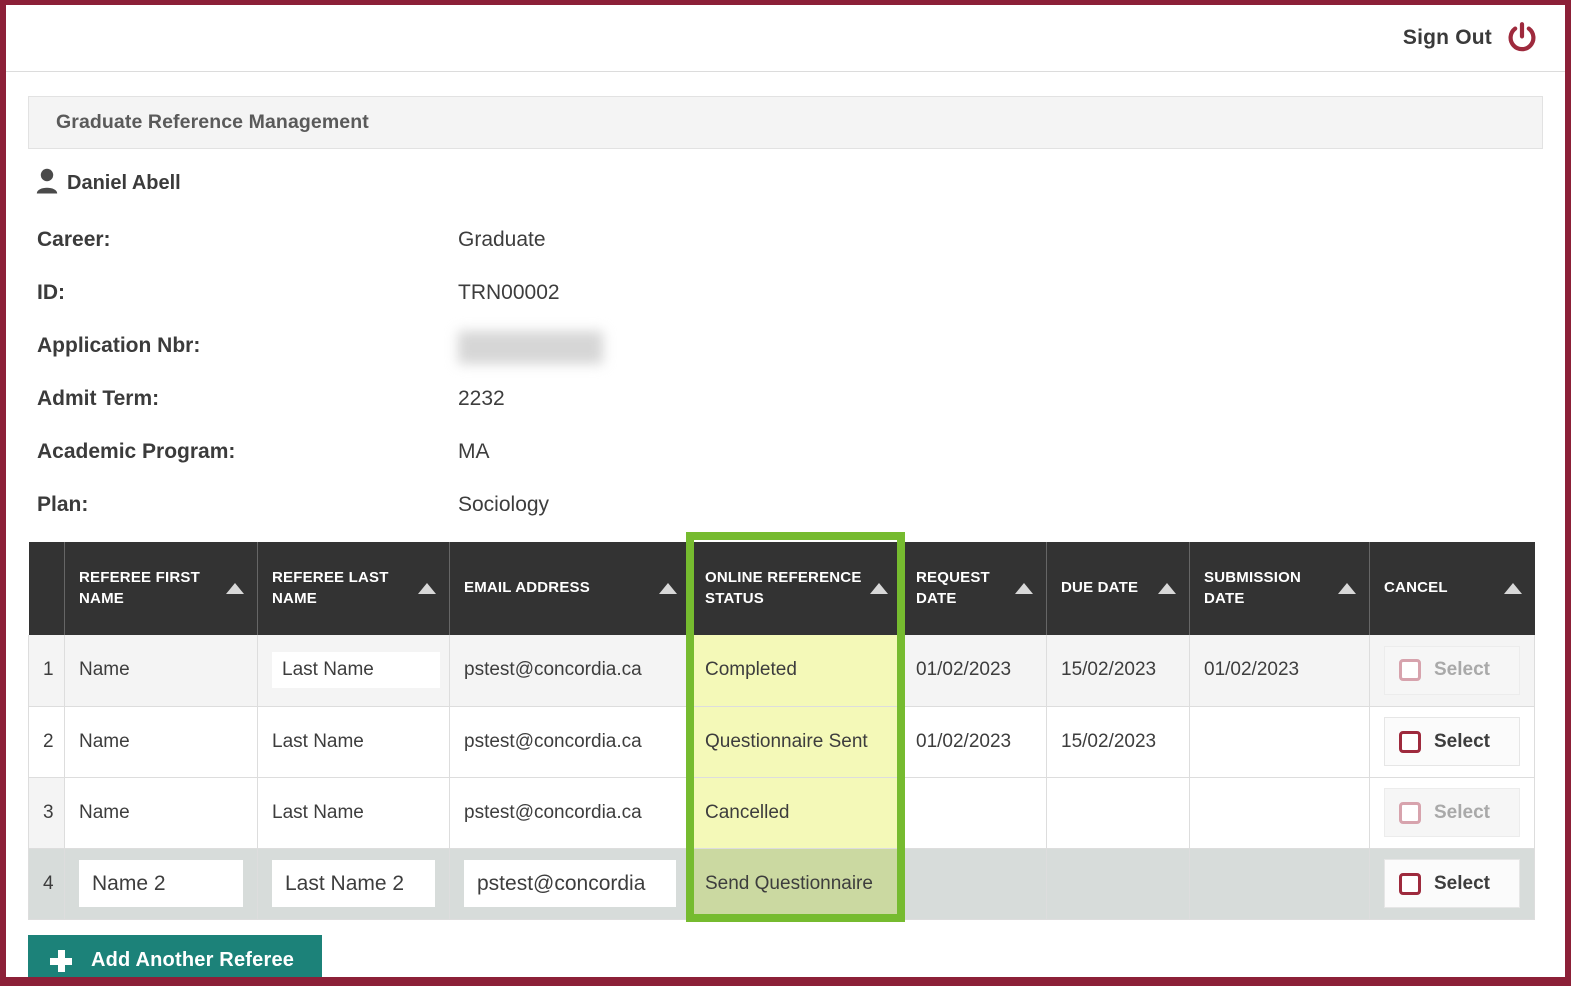 Image resolution: width=1571 pixels, height=986 pixels. Describe the element at coordinates (161, 588) in the screenshot. I see `column-header-referee-first-name: REFEREE FIRST NAME` at that location.